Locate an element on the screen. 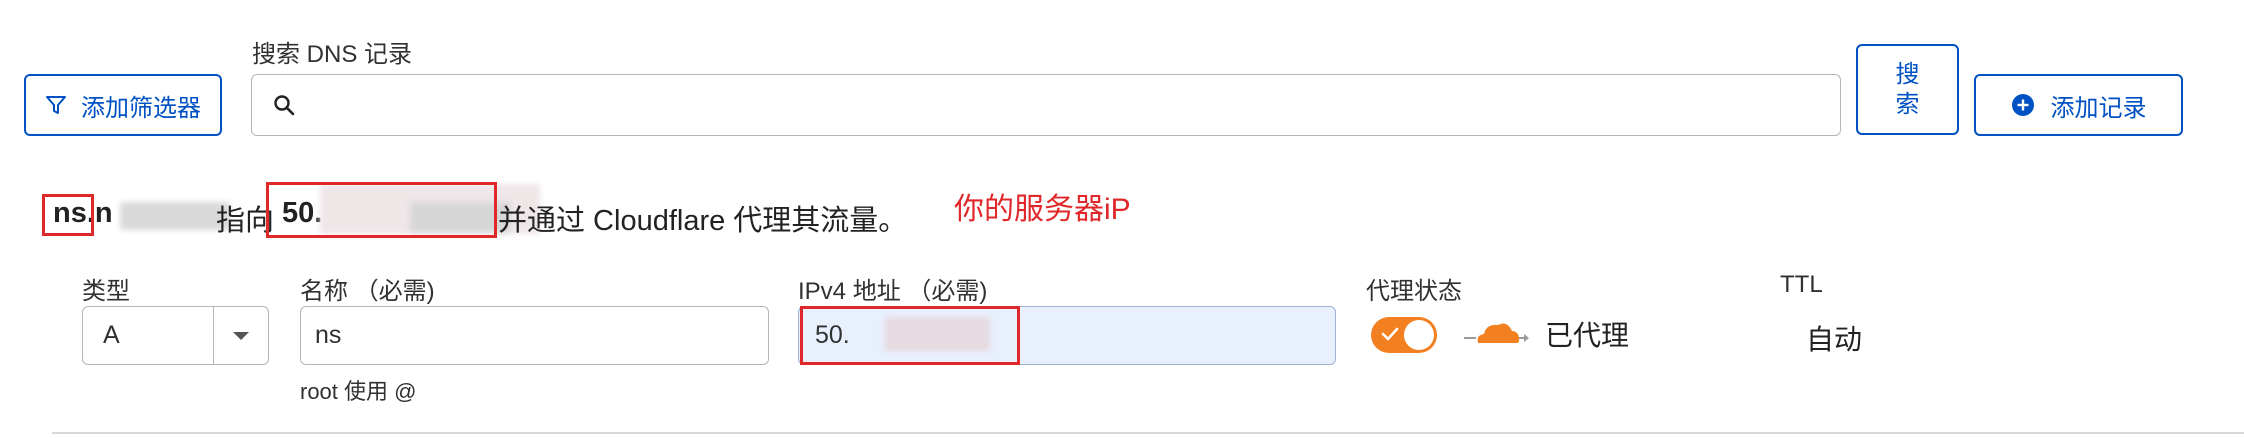  proxy-suffix-text: 并通过 Cloudflare 代理其流量。 is located at coordinates (703, 221).